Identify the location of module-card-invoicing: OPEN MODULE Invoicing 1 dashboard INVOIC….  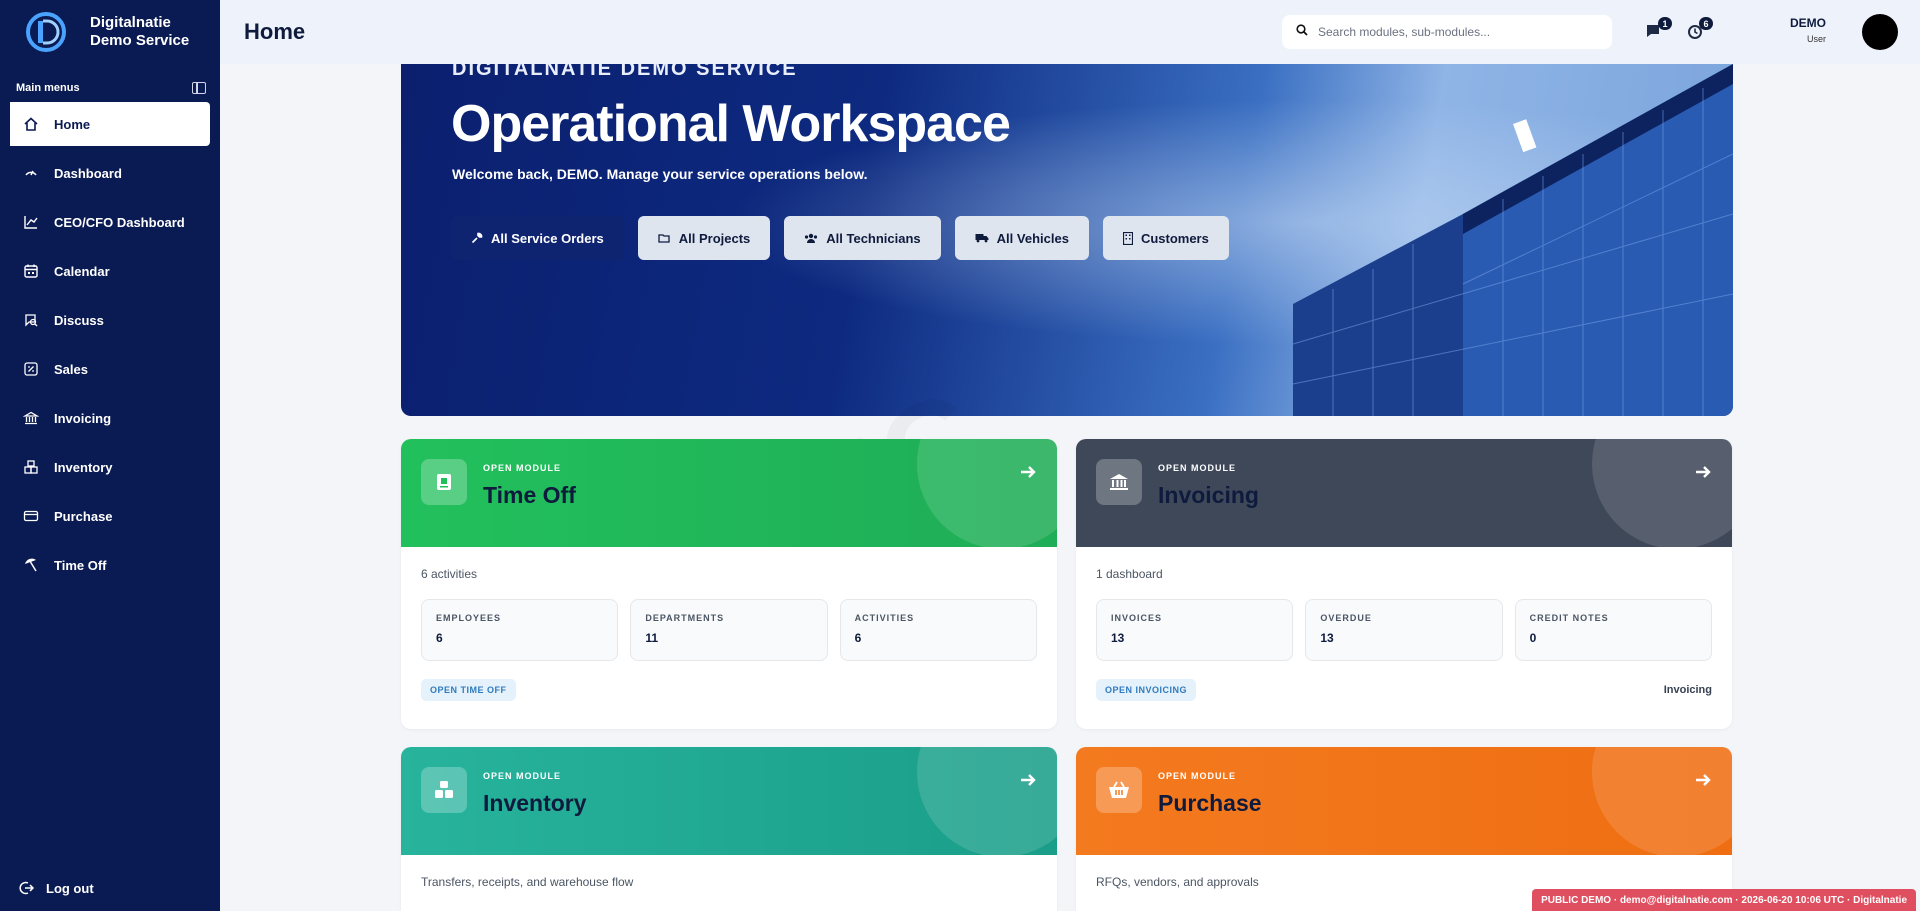
(1404, 584).